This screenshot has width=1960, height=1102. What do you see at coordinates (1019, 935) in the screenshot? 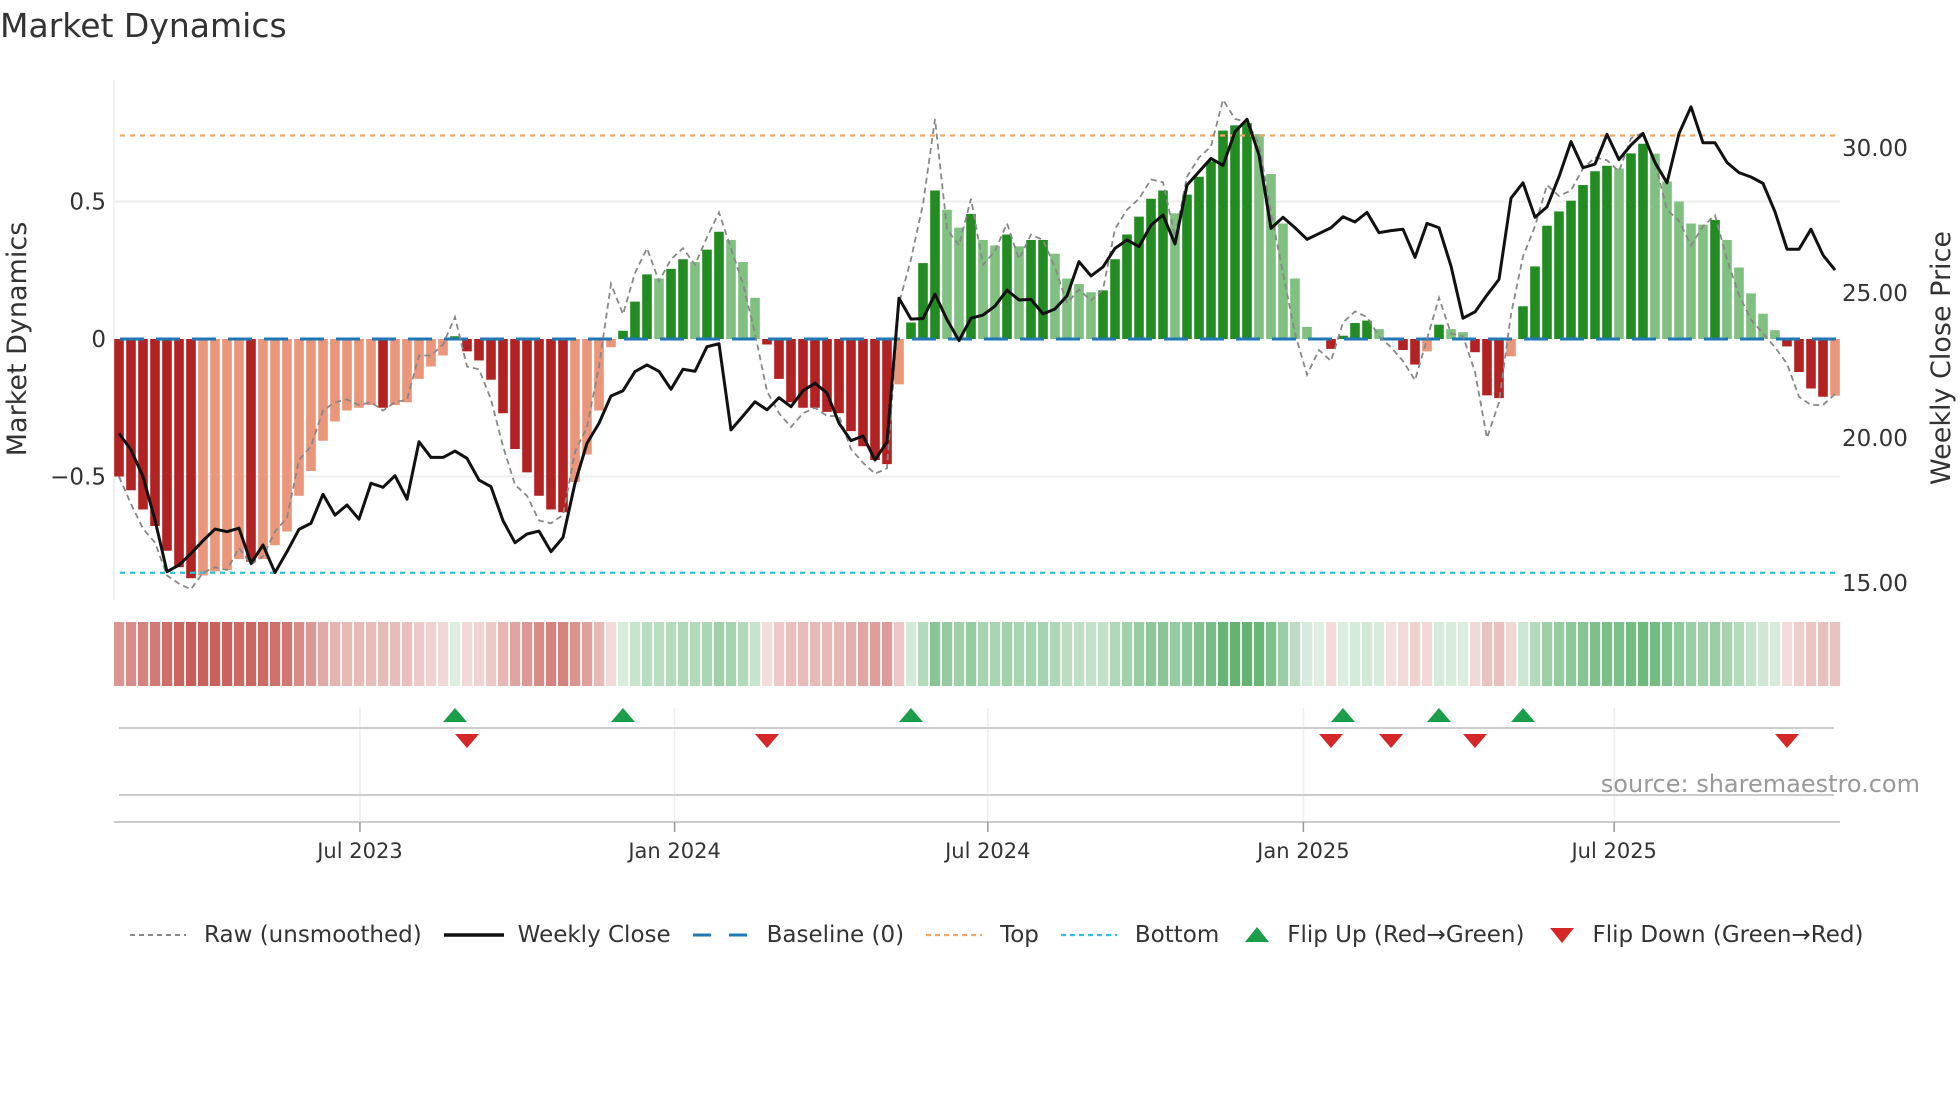
I see `legend-label: Top` at bounding box center [1019, 935].